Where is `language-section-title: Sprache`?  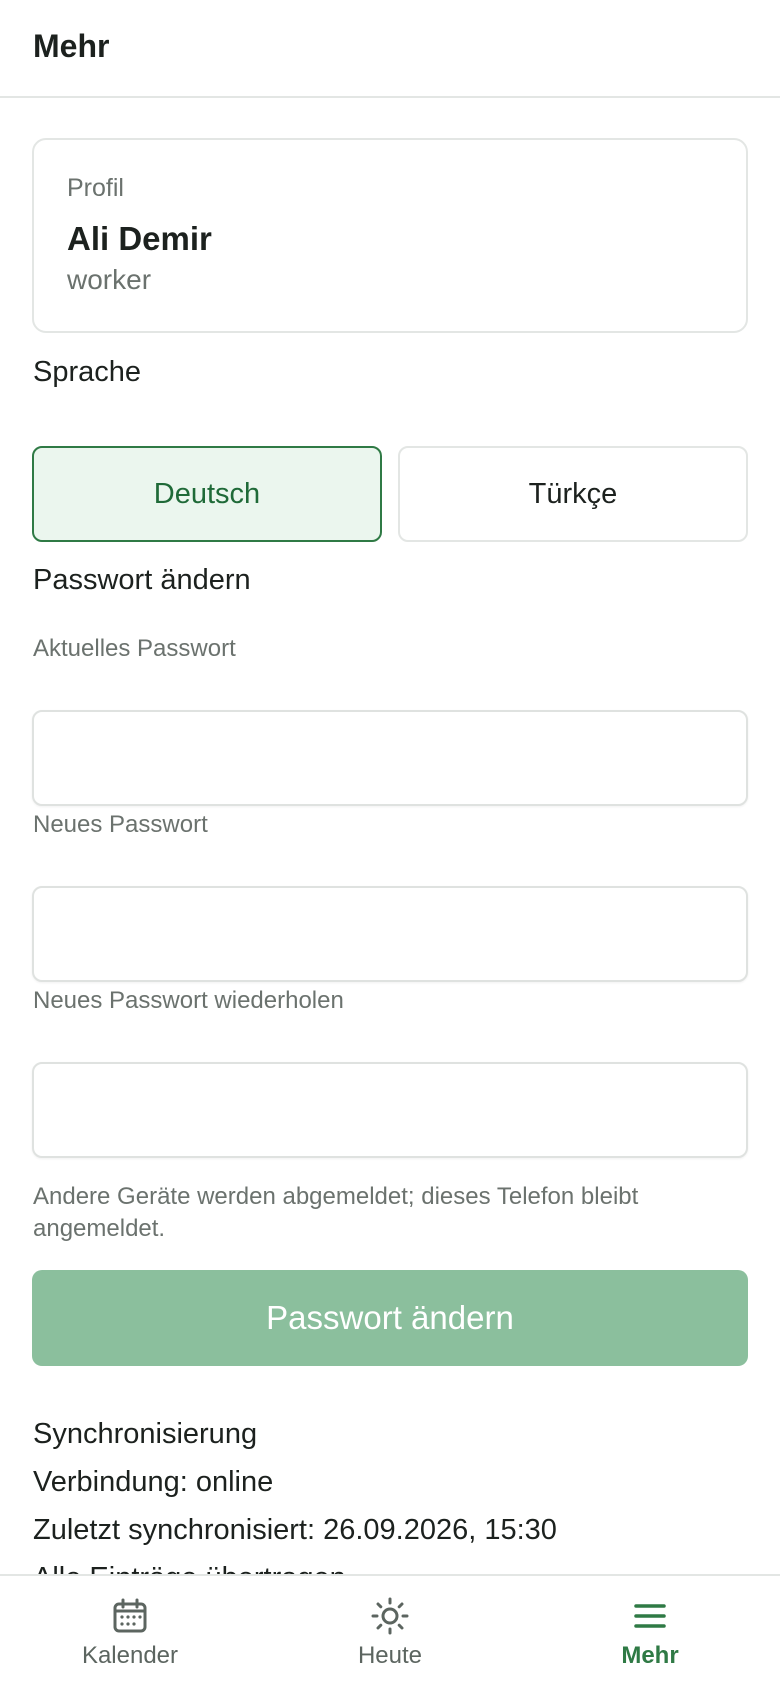
language-section-title: Sprache is located at coordinates (87, 372).